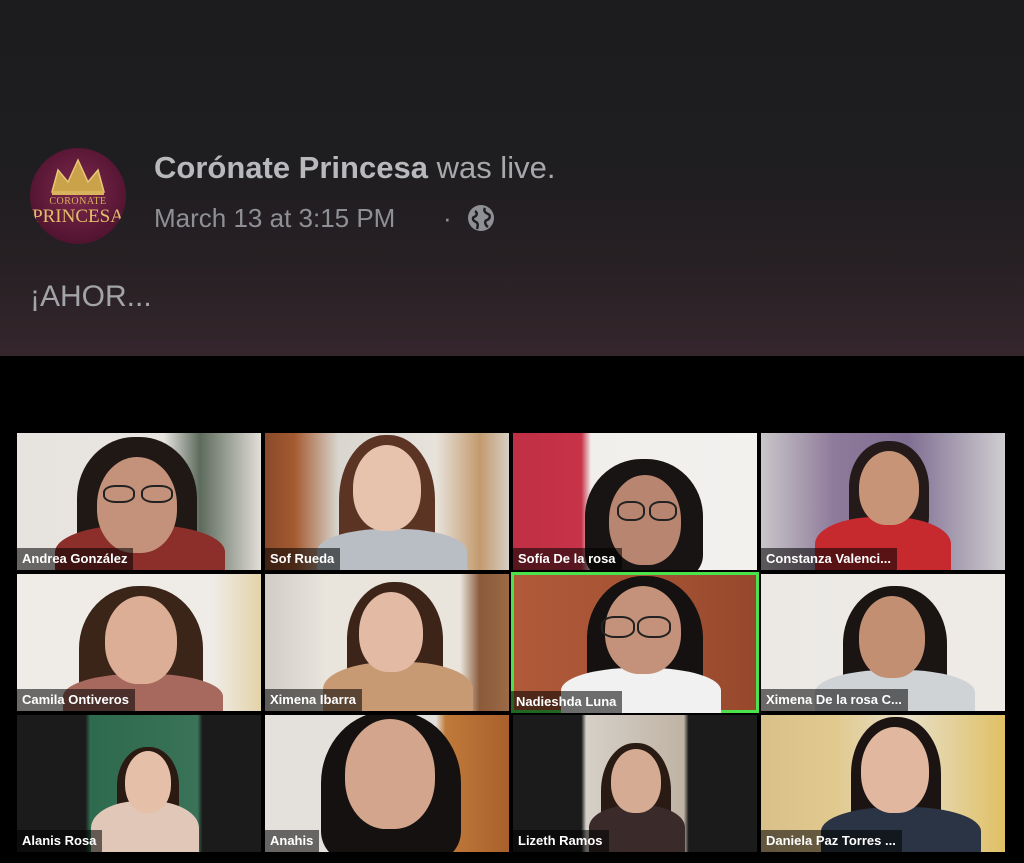 This screenshot has height=863, width=1024. I want to click on participant-name: Anahis, so click(292, 841).